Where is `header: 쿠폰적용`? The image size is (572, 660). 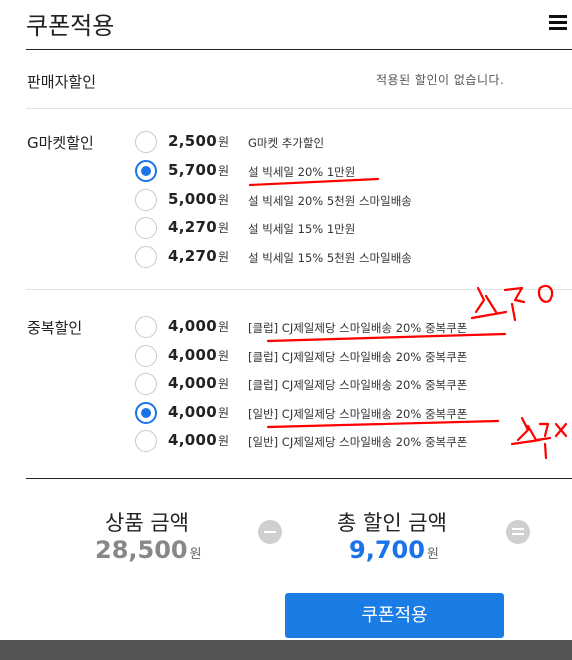 header: 쿠폰적용 is located at coordinates (286, 25).